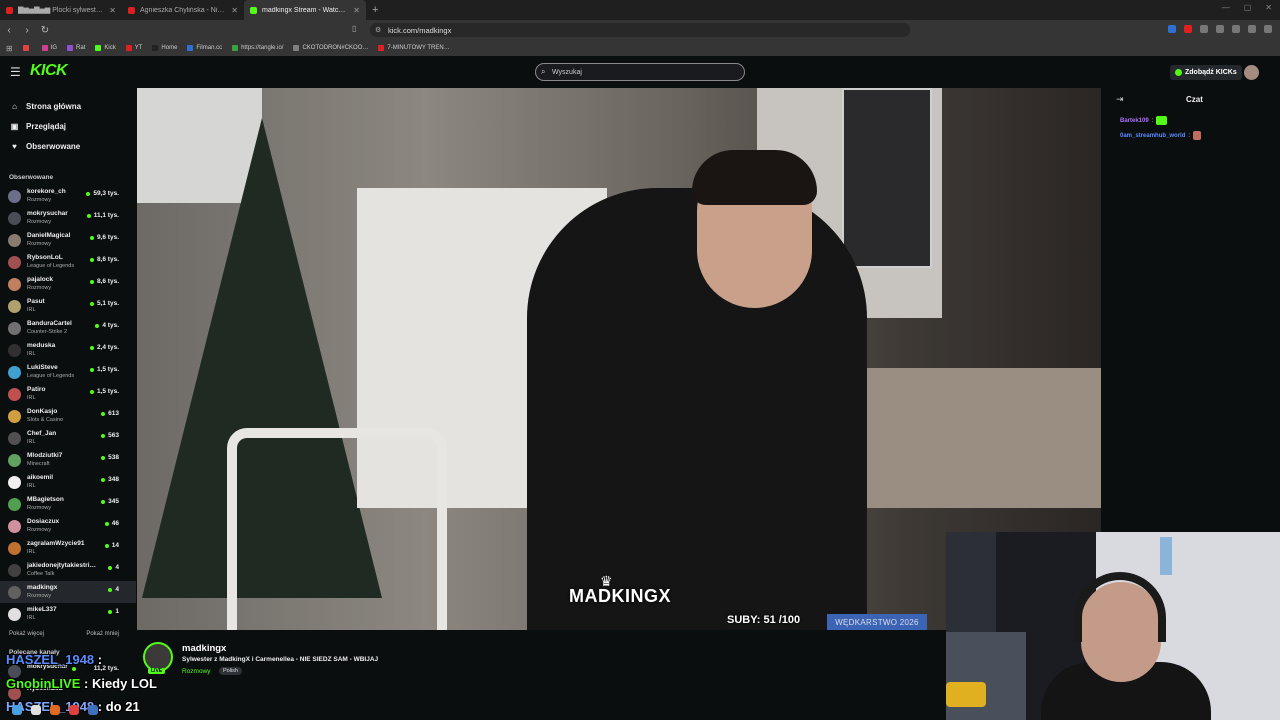 The height and width of the screenshot is (720, 1280). I want to click on hamburger-menu-icon: ☰, so click(15, 72).